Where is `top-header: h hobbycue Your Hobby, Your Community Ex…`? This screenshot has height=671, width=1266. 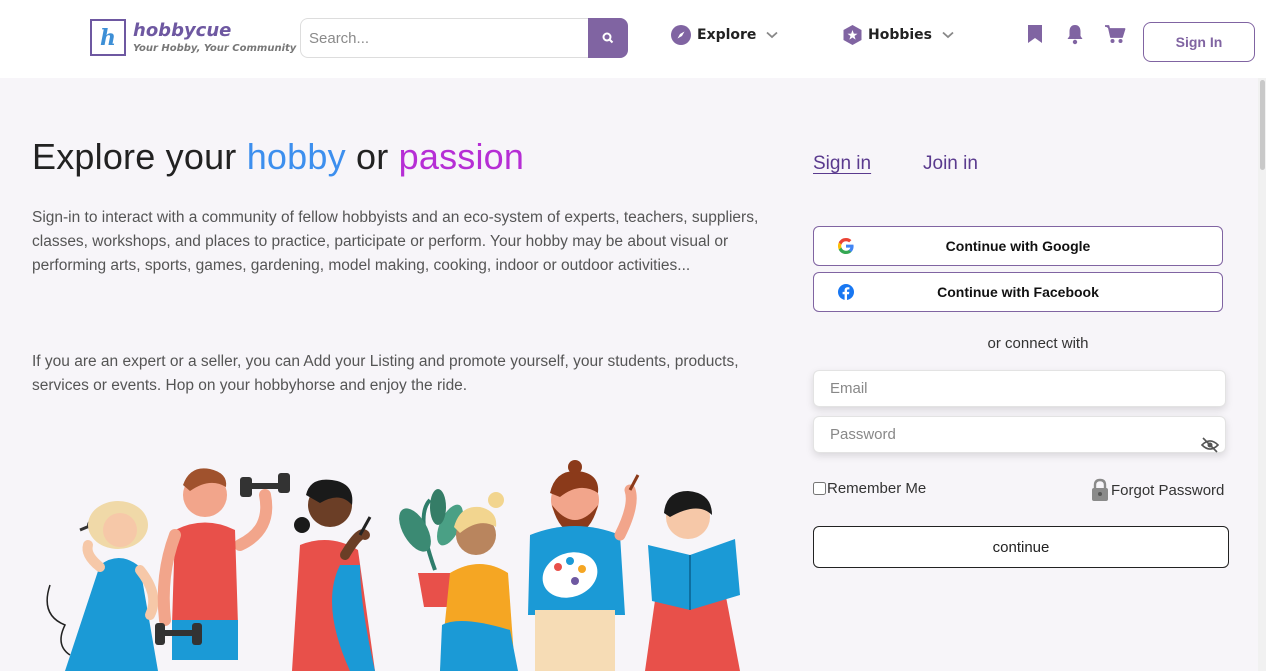
top-header: h hobbycue Your Hobby, Your Community Ex… is located at coordinates (633, 39).